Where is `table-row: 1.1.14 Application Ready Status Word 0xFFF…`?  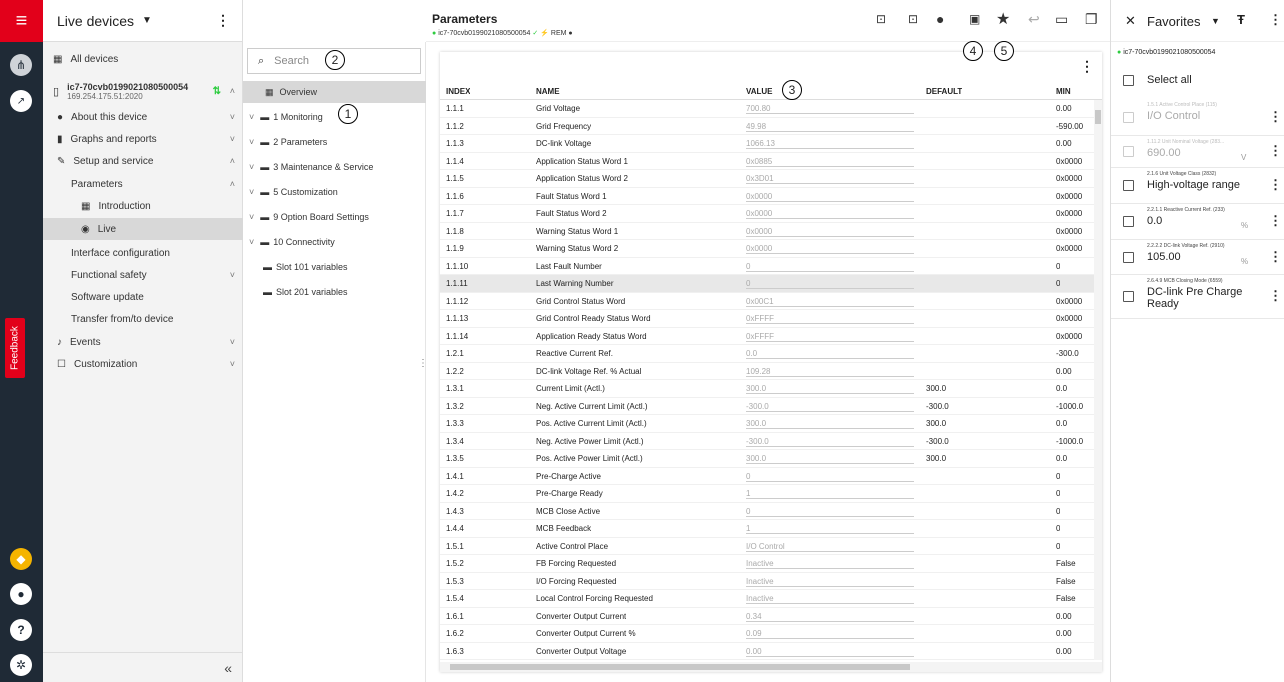 table-row: 1.1.14 Application Ready Status Word 0xFFF… is located at coordinates (771, 336).